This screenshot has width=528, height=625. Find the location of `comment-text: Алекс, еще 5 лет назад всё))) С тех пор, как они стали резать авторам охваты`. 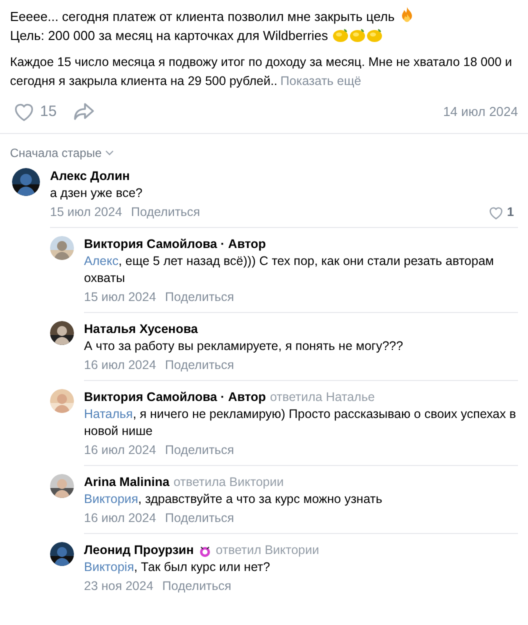

comment-text: Алекс, еще 5 лет назад всё))) С тех пор, как они стали резать авторам охваты is located at coordinates (289, 270).